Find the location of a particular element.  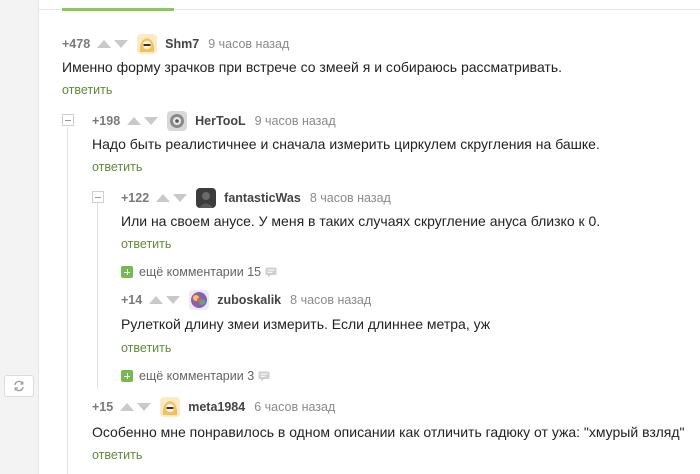

refresh-icon is located at coordinates (19, 386).